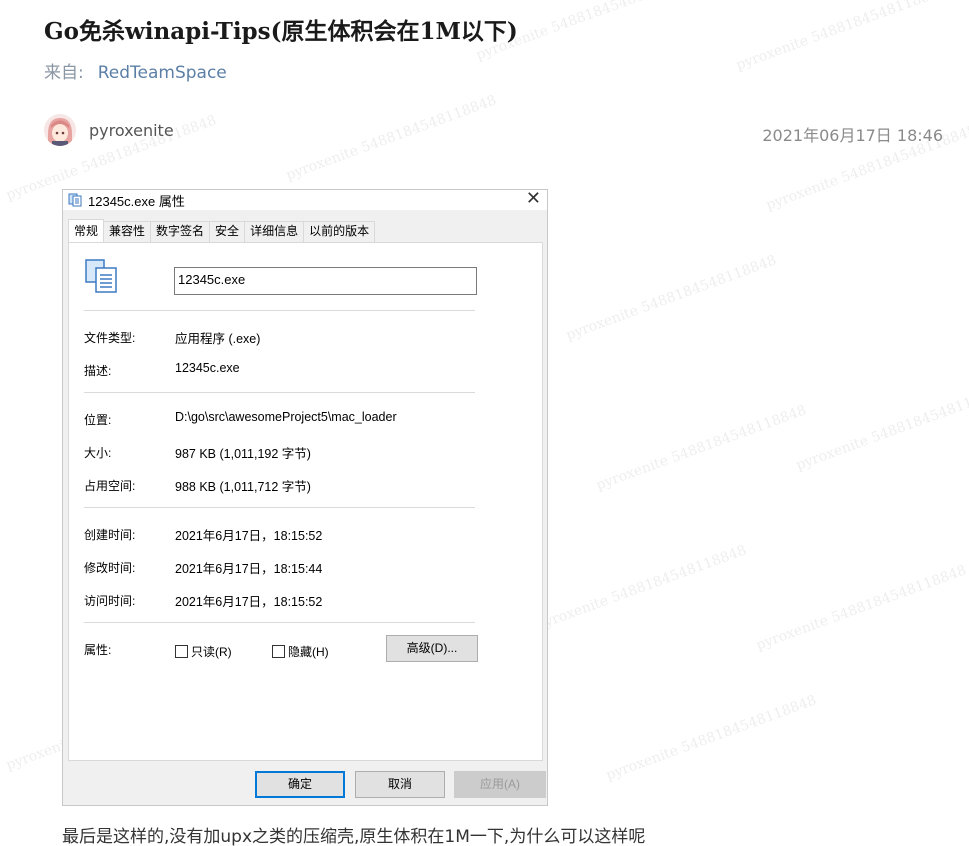  What do you see at coordinates (243, 487) in the screenshot?
I see `size-on-disk-value: 988 KB (1,011,712 字节)` at bounding box center [243, 487].